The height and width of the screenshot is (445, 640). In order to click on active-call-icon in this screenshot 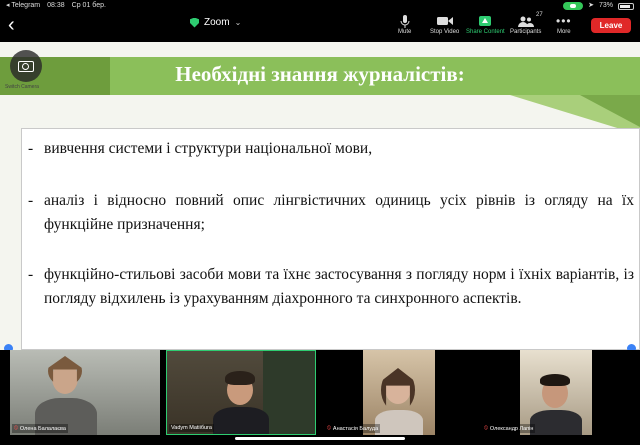, I will do `click(573, 6)`.